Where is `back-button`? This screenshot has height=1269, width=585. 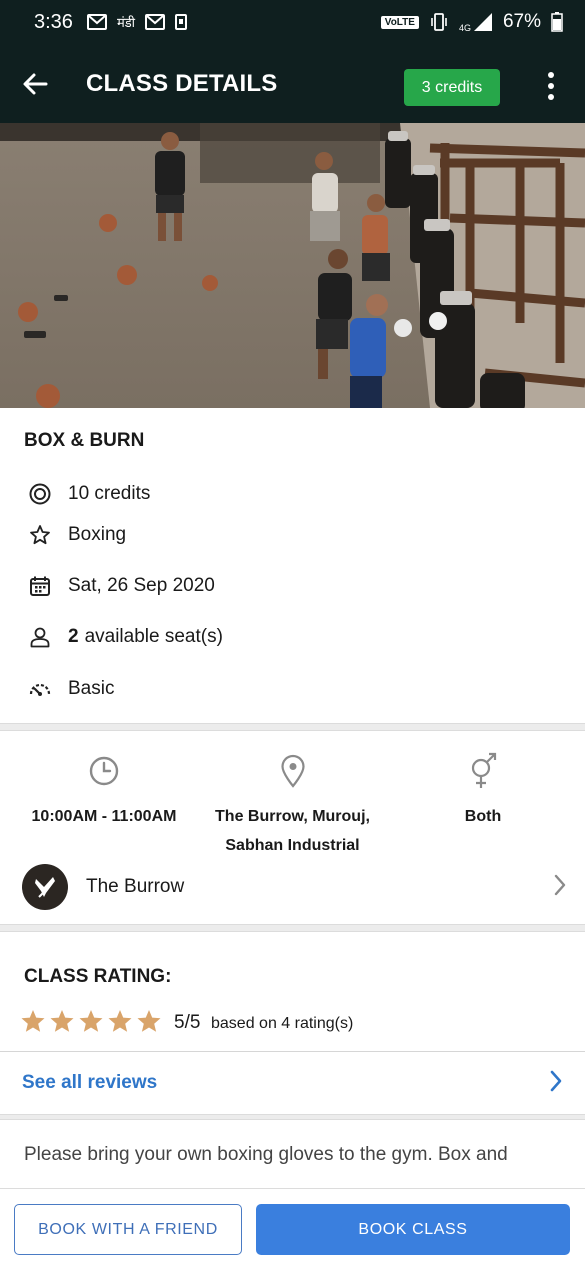
back-button is located at coordinates (35, 83).